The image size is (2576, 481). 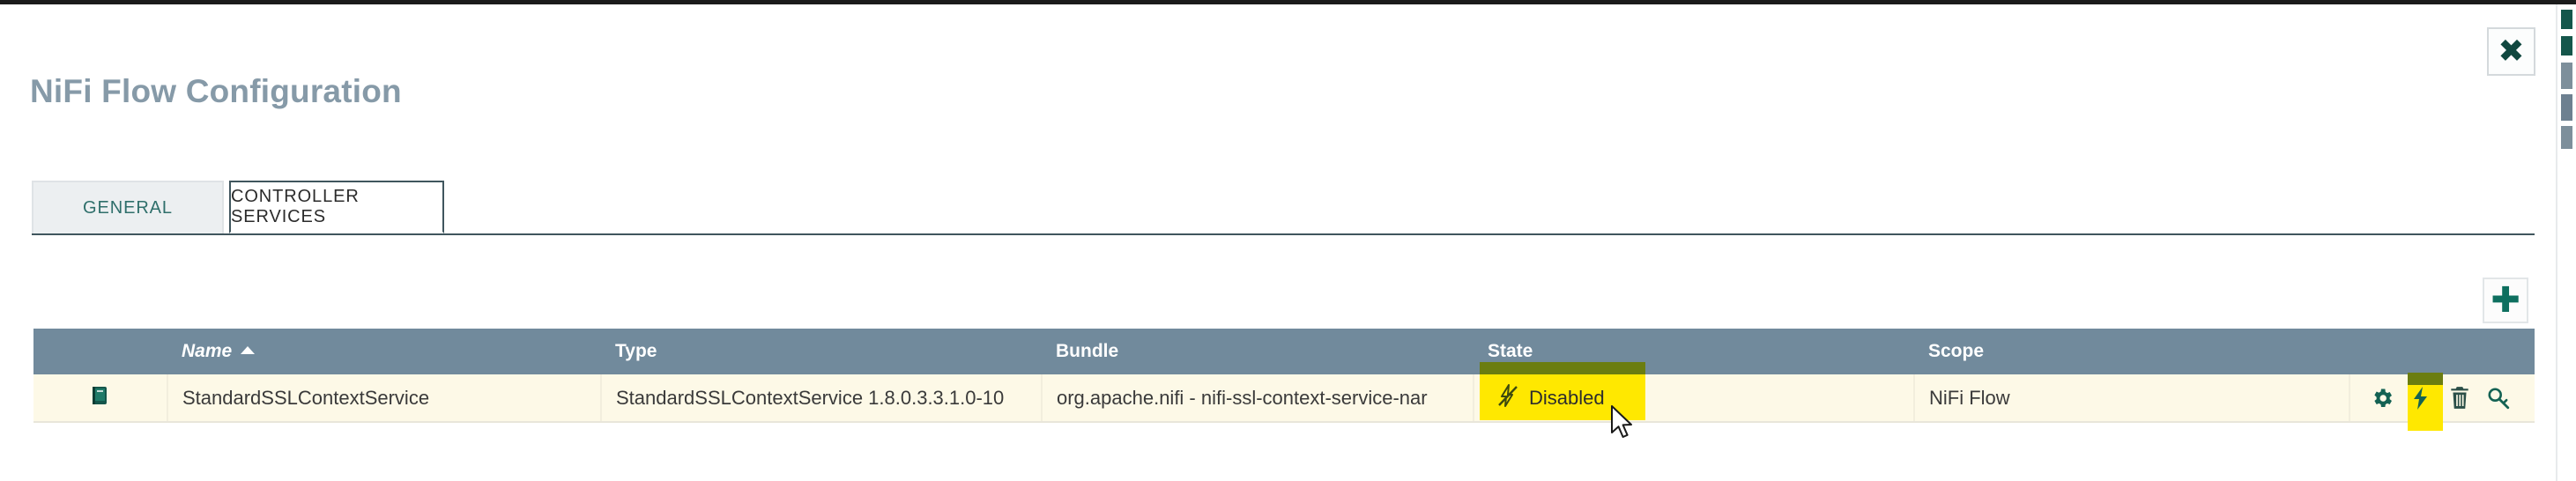 I want to click on tab-general: GENERAL, so click(x=128, y=207).